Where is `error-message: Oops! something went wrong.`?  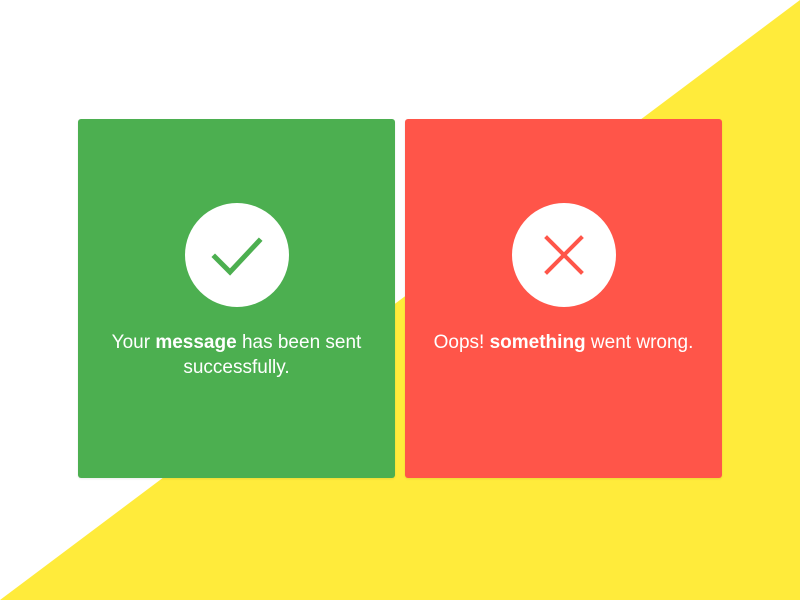
error-message: Oops! something went wrong. is located at coordinates (563, 342).